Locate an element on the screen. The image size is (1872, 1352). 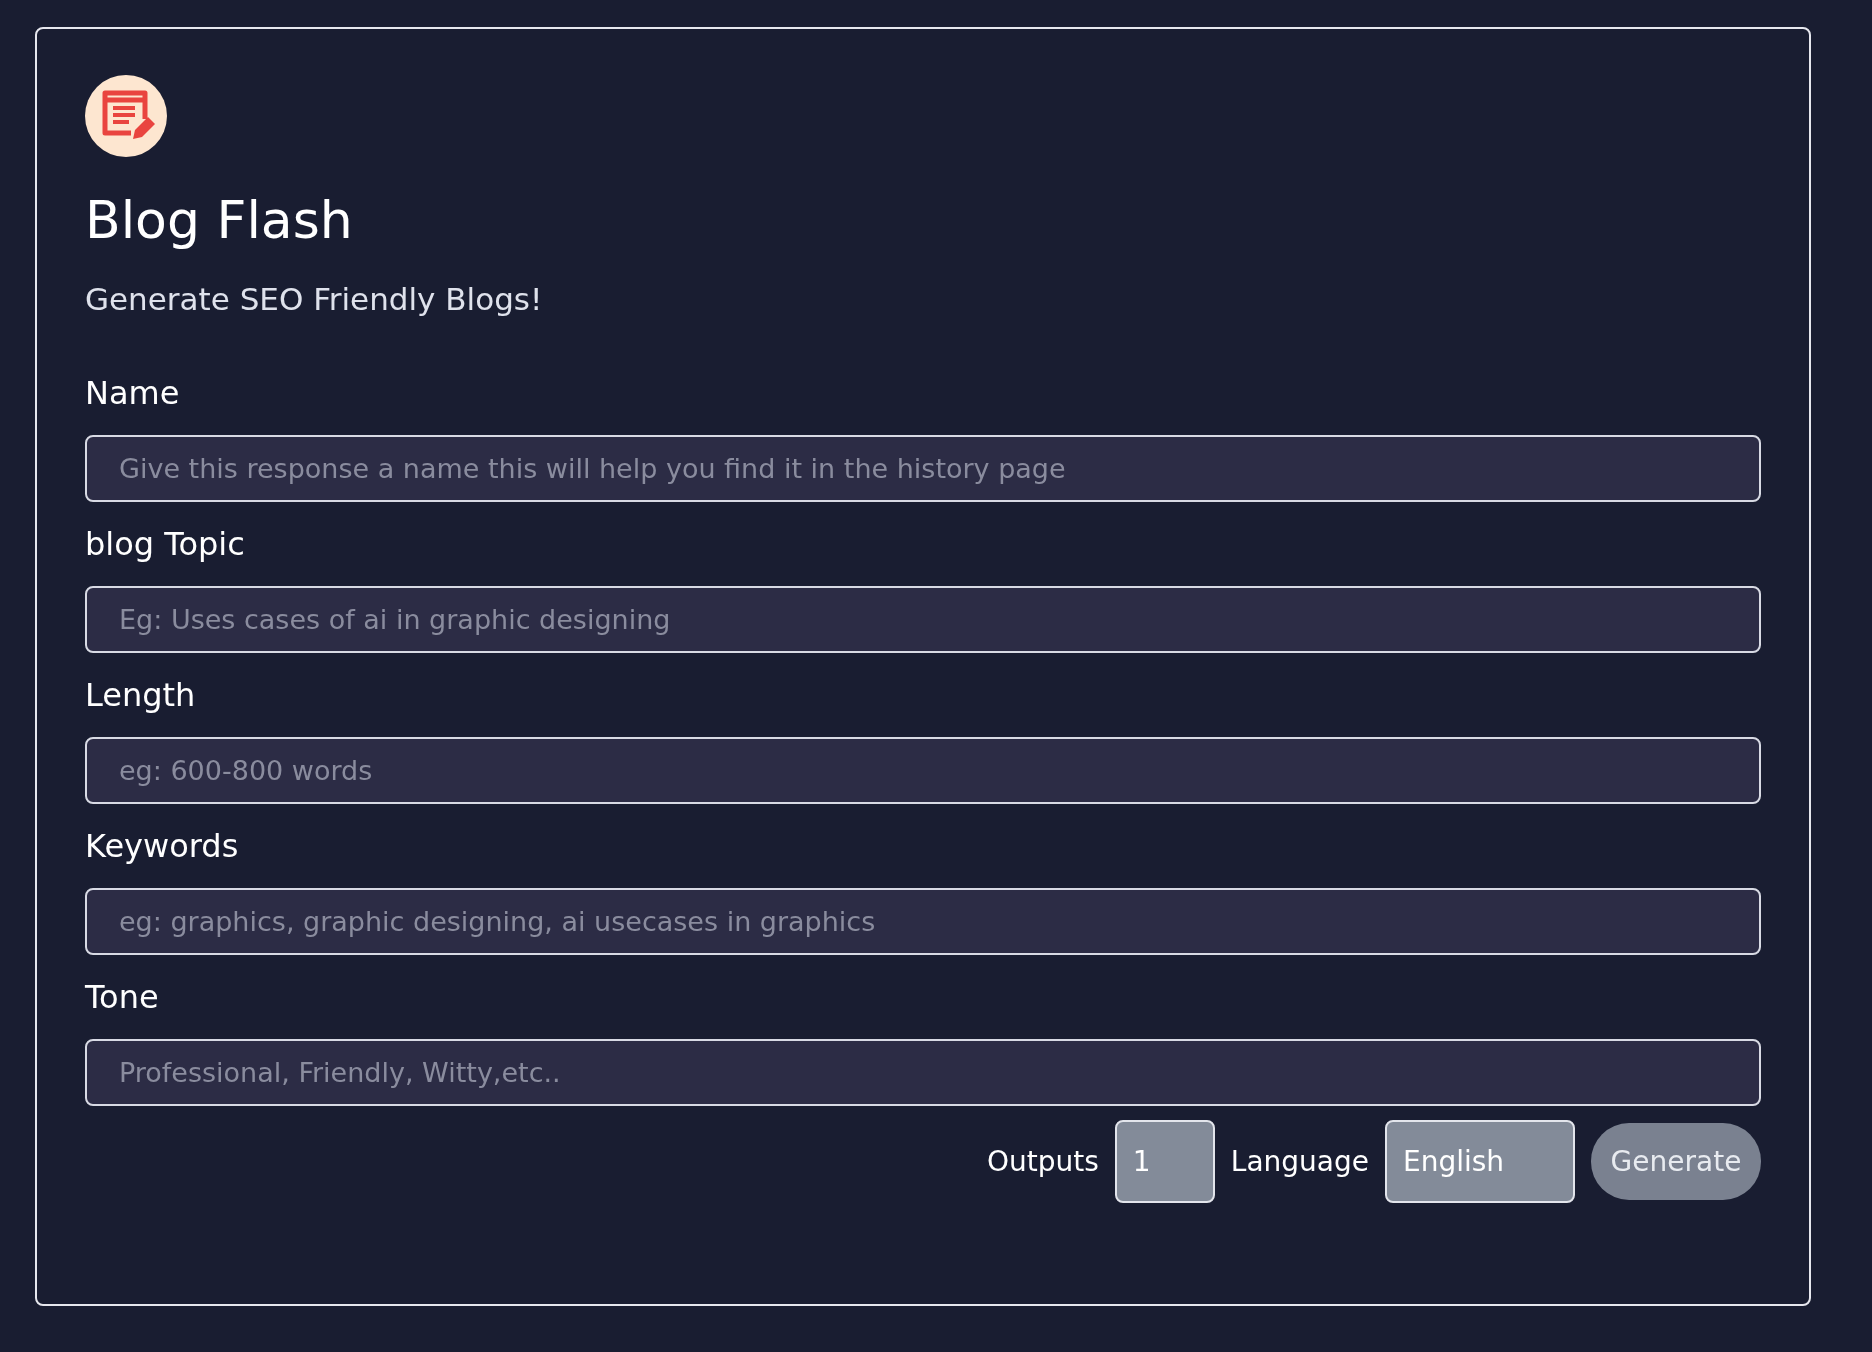
app-title: Blog Flash is located at coordinates (219, 220).